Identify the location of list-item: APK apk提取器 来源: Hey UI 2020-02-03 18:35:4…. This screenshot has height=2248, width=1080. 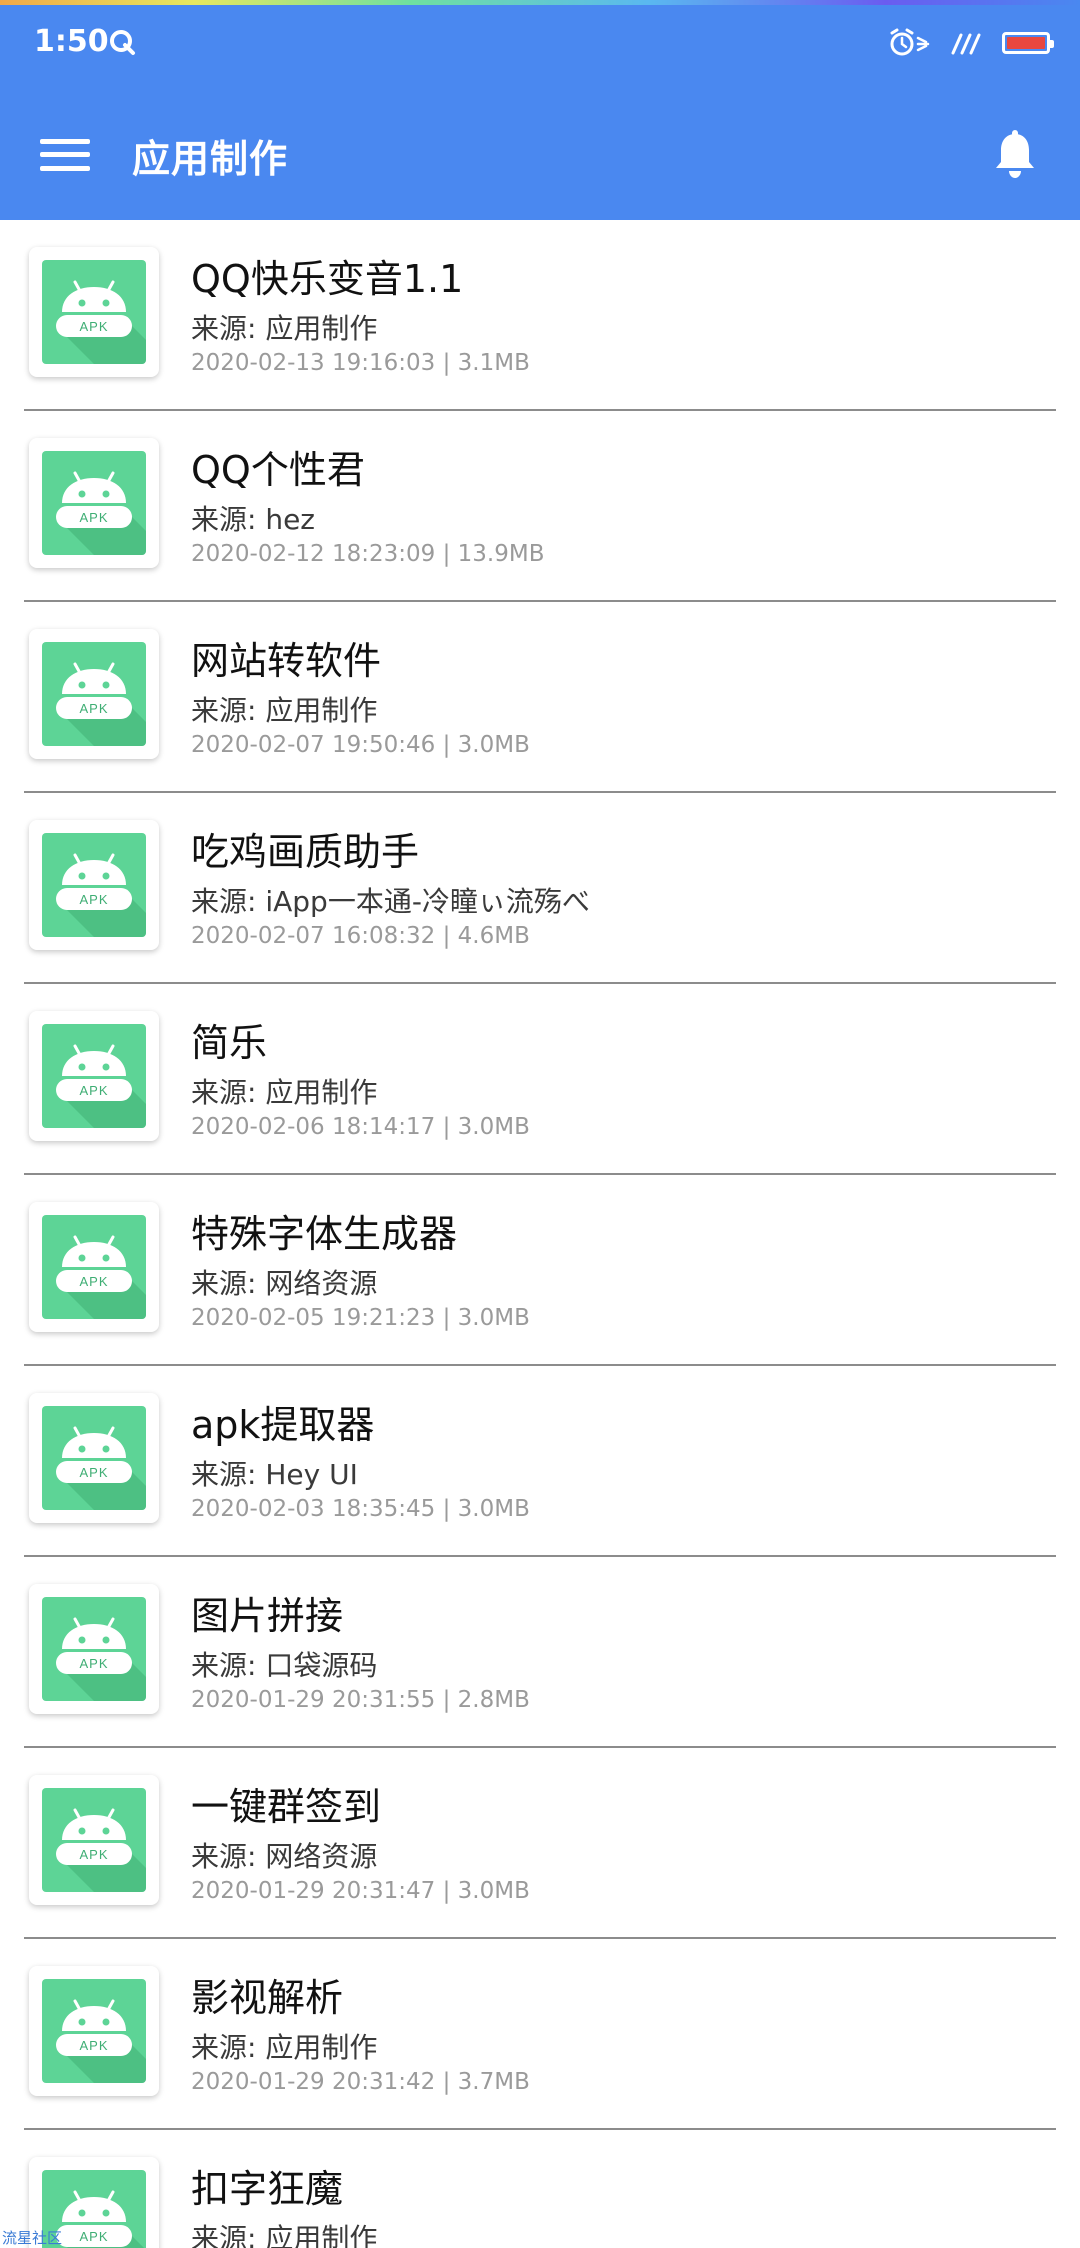
(540, 1461).